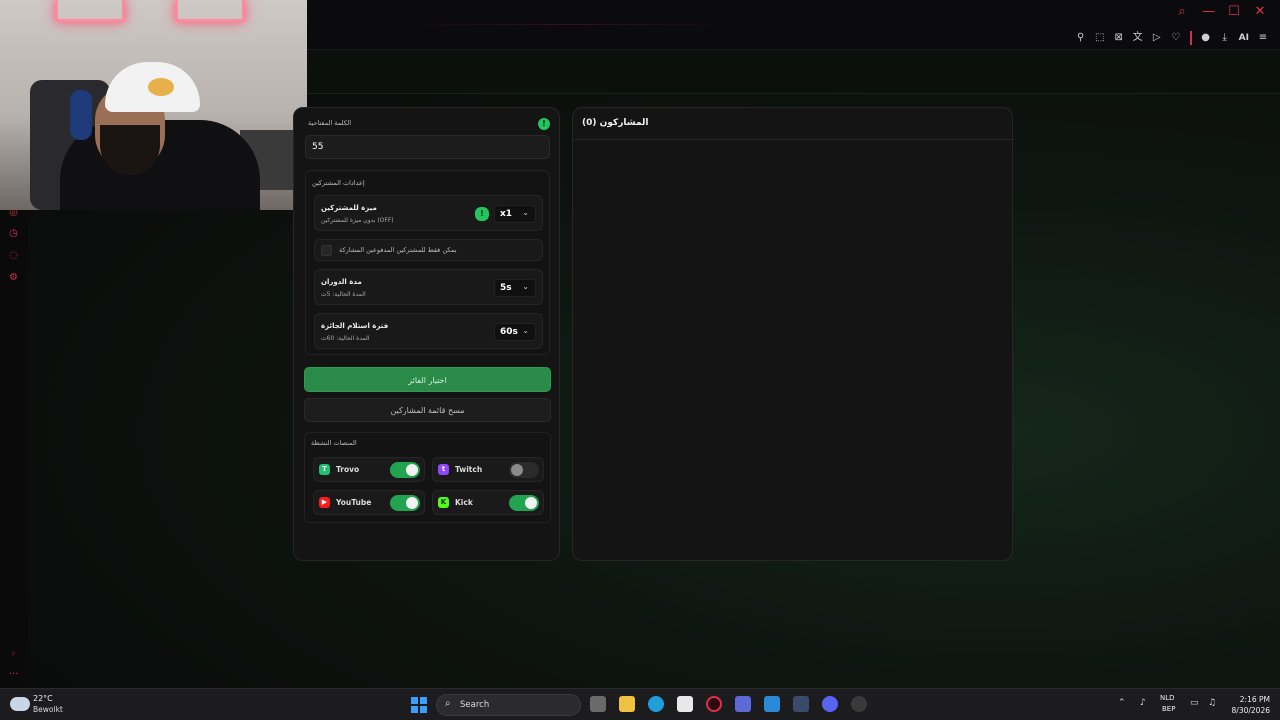  Describe the element at coordinates (405, 503) in the screenshot. I see `youtube-toggle` at that location.